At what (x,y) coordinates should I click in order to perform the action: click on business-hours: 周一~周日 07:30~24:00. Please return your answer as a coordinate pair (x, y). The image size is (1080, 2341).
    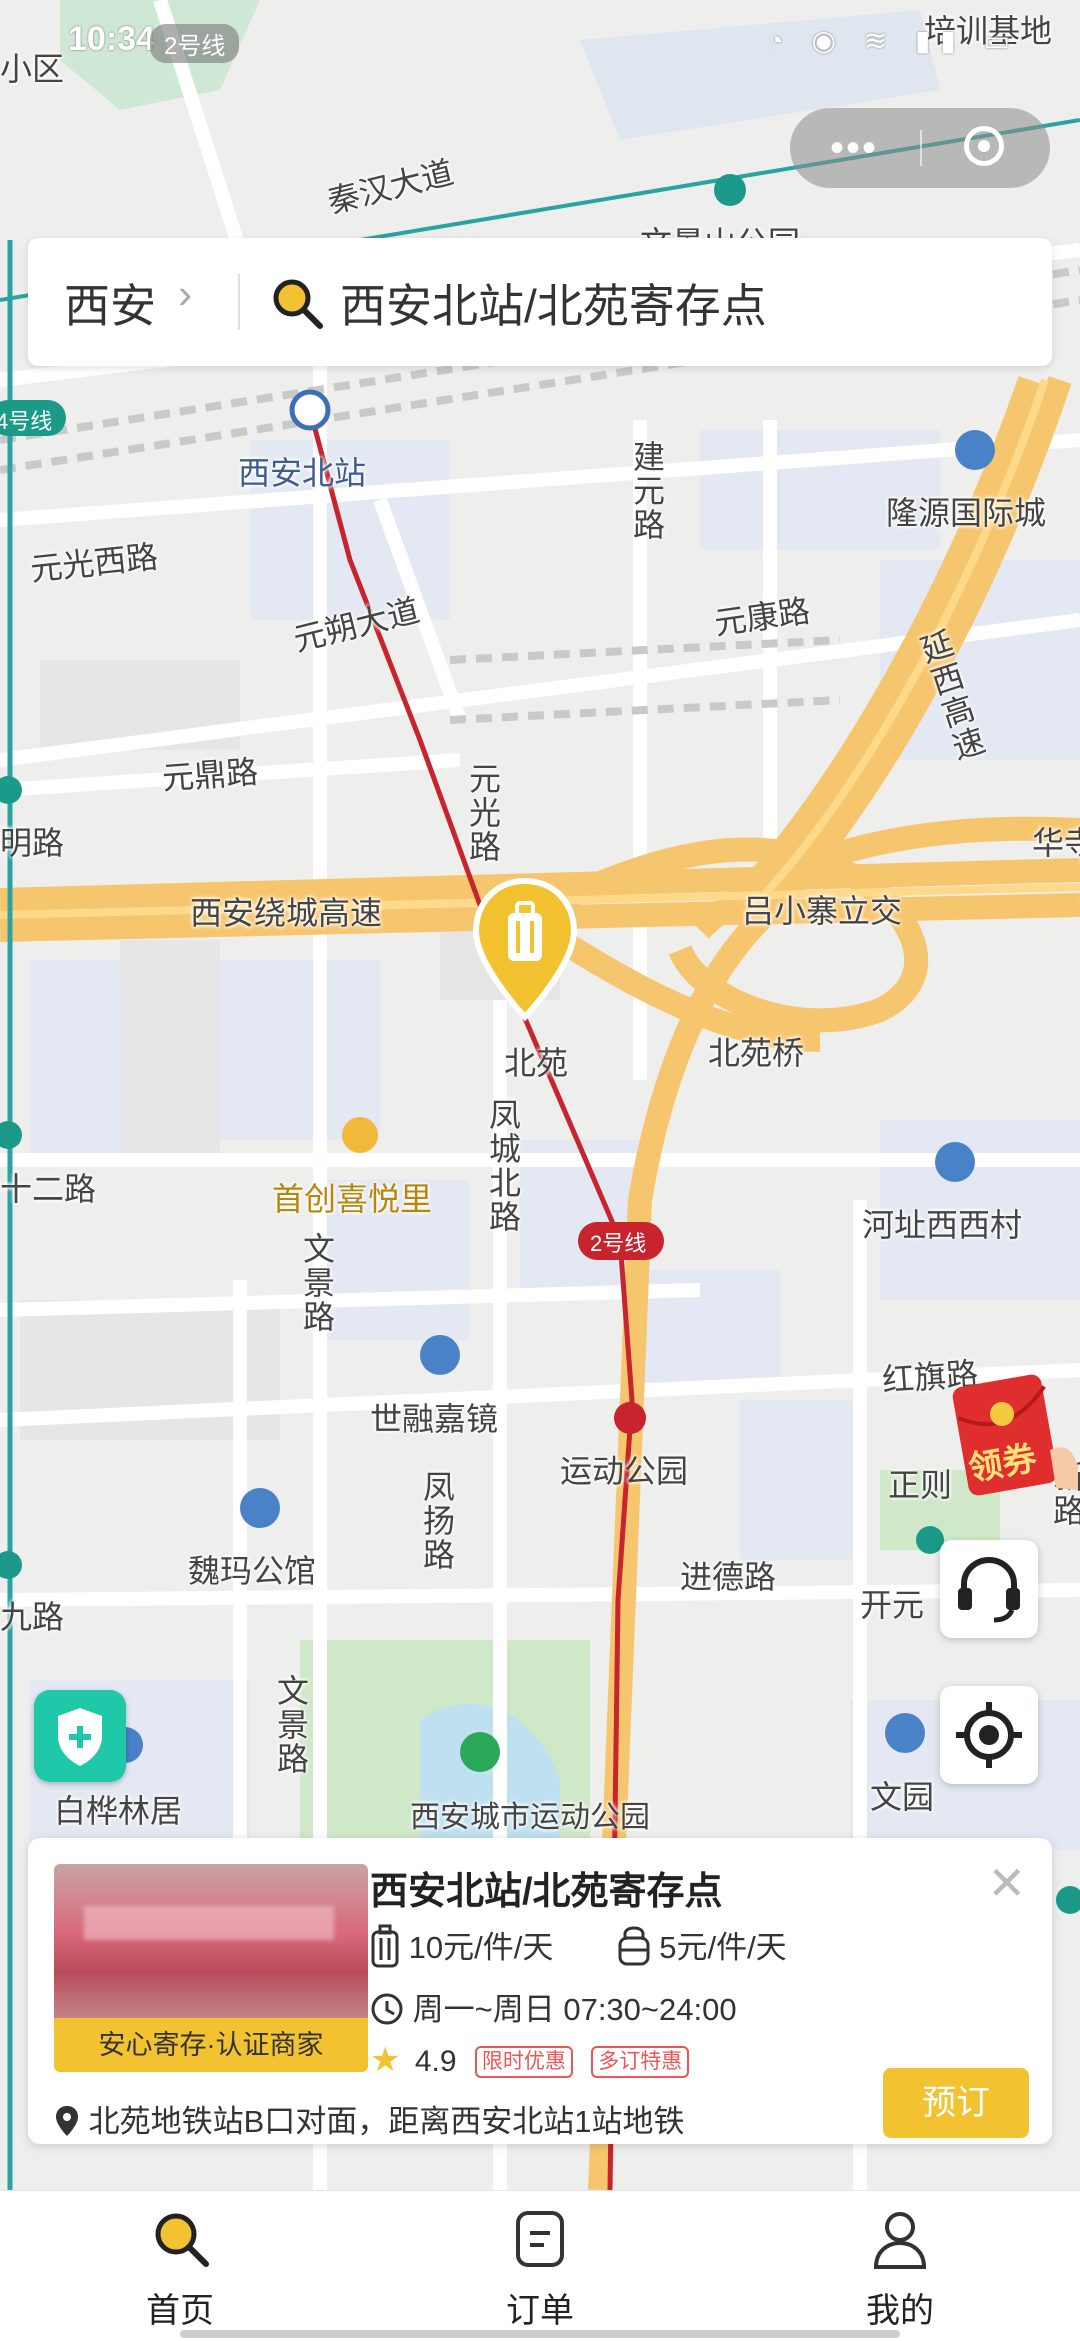
    Looking at the image, I should click on (574, 2009).